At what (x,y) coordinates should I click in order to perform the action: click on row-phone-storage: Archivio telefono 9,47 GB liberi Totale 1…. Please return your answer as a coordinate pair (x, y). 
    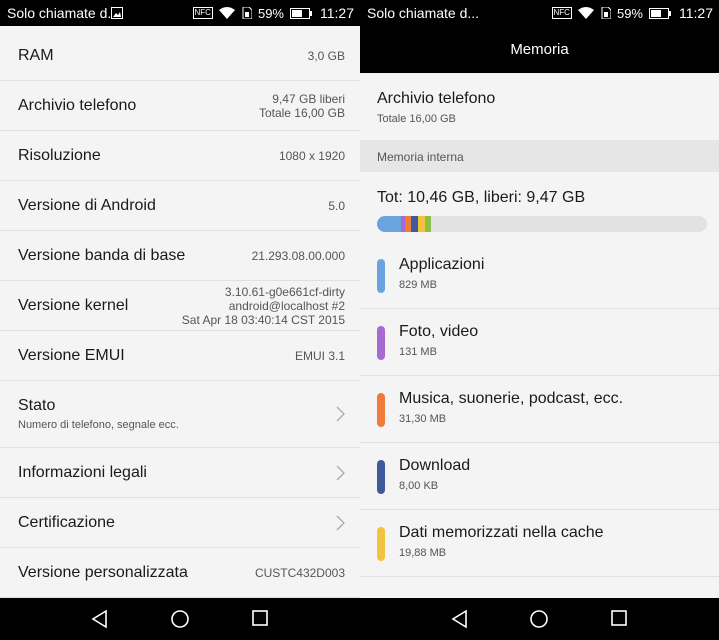
    Looking at the image, I should click on (180, 106).